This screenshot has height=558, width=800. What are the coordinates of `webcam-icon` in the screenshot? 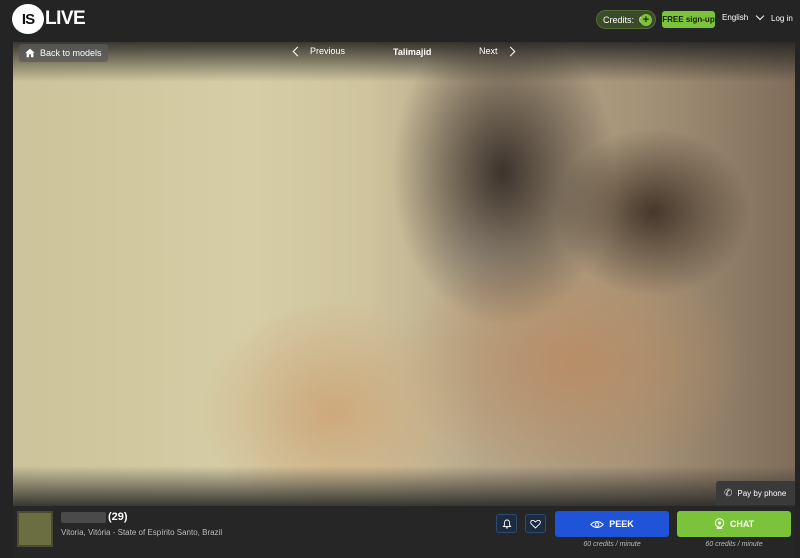 It's located at (719, 523).